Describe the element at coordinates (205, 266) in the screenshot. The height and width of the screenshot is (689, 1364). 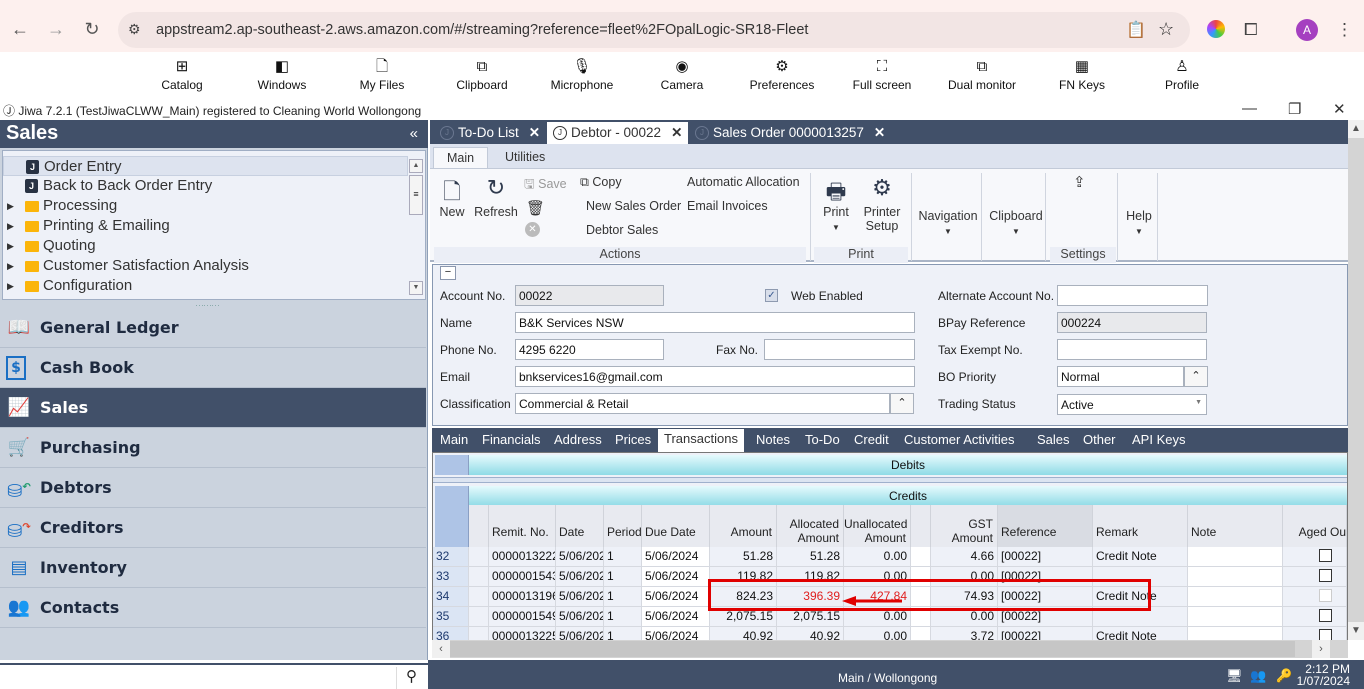
I see `tree-item-customer-satisfaction-analysis: ▶ Customer Satisfaction Analysis` at that location.